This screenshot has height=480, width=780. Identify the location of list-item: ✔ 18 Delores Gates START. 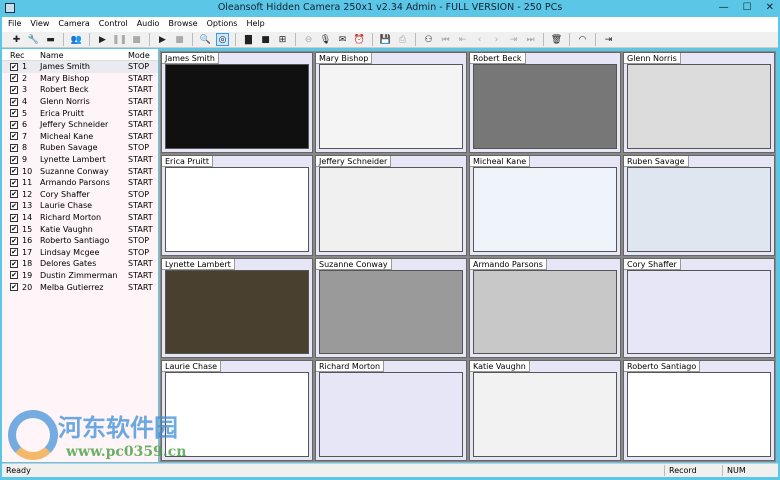
(80, 264).